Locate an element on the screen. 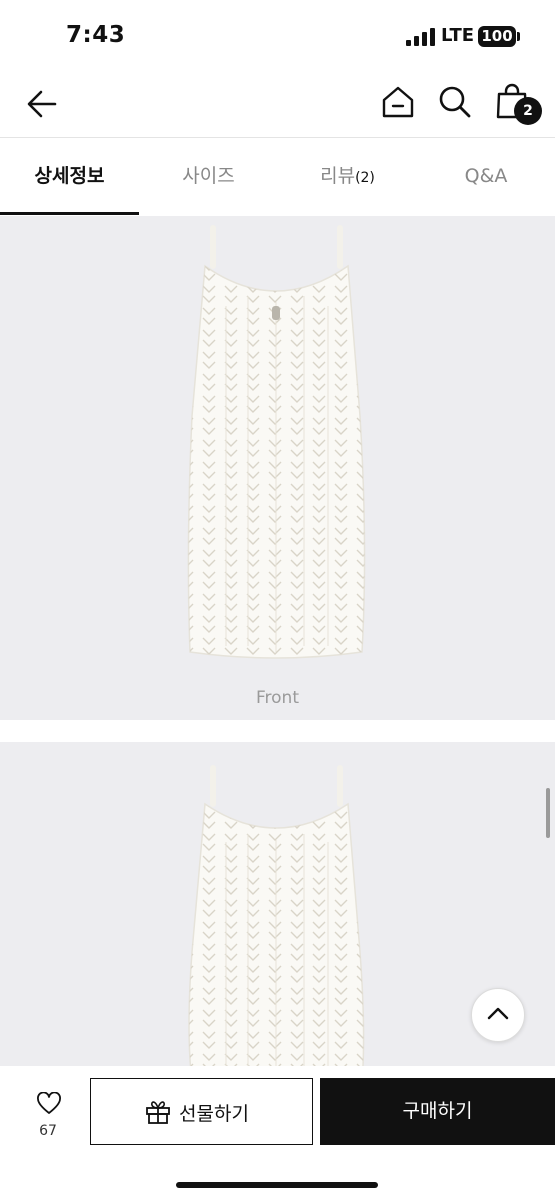  tab-size: 사이즈 is located at coordinates (208, 177).